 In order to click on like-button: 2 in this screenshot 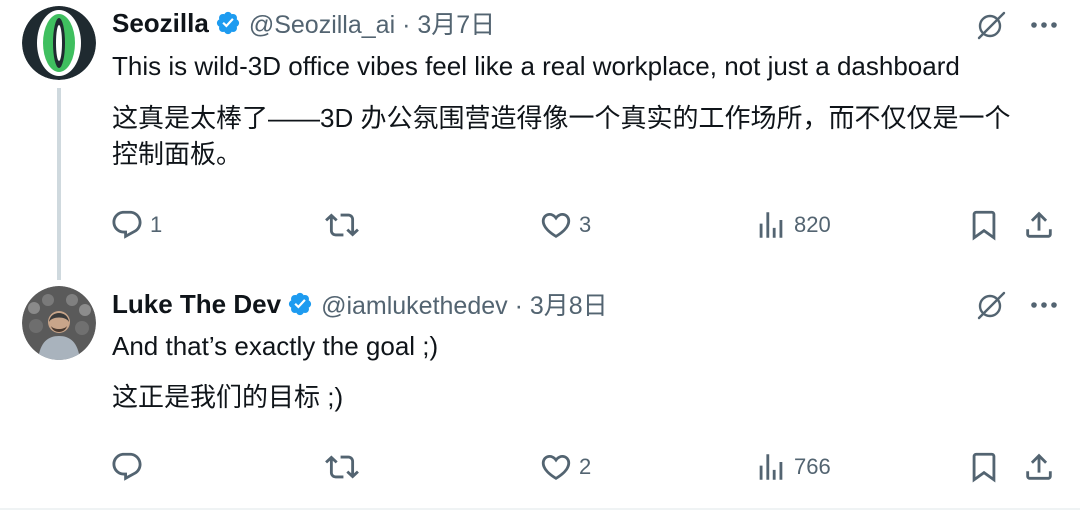, I will do `click(565, 467)`.